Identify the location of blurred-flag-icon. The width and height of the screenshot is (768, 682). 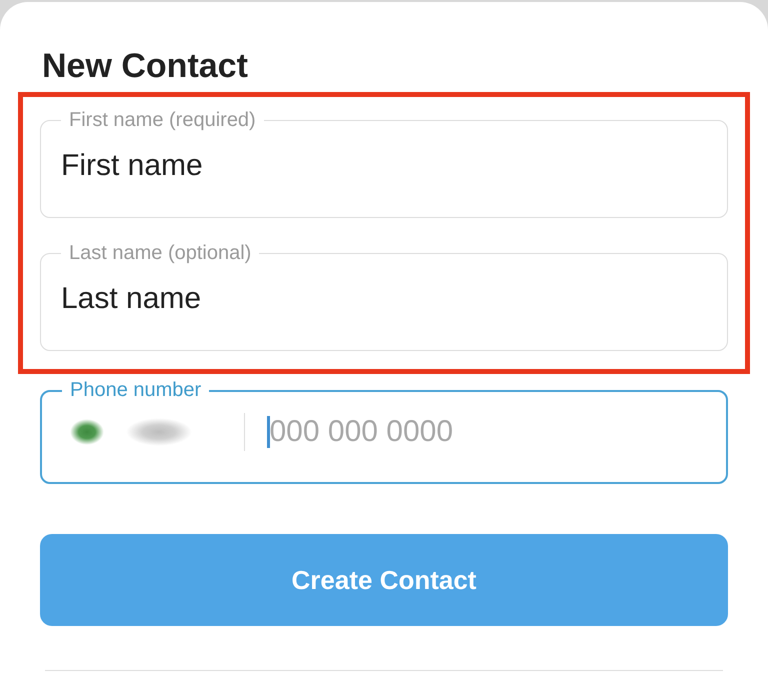
(87, 432).